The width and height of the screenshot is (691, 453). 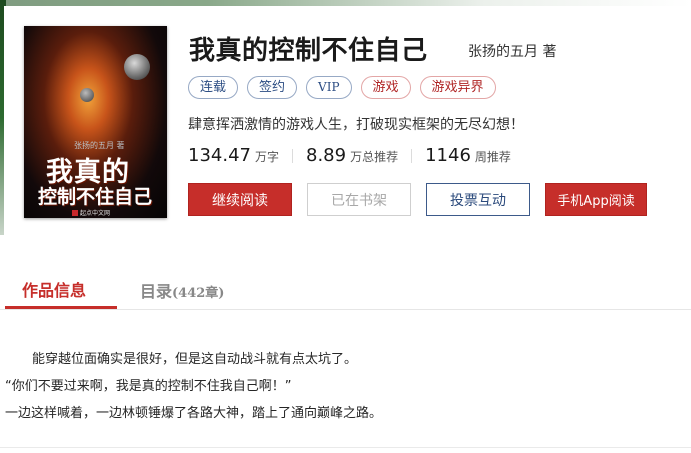 I want to click on book-title: 我真的控制不住自己, so click(x=308, y=51).